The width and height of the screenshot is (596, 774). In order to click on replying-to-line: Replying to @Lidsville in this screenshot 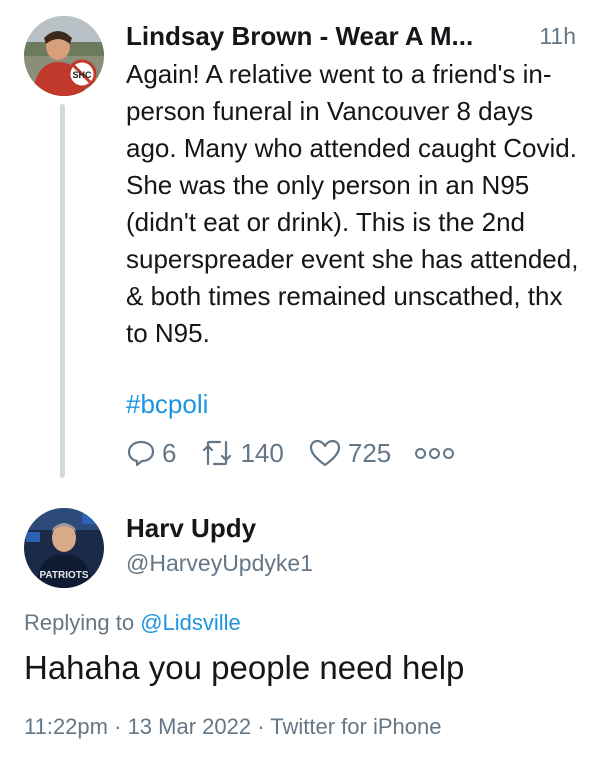, I will do `click(132, 623)`.